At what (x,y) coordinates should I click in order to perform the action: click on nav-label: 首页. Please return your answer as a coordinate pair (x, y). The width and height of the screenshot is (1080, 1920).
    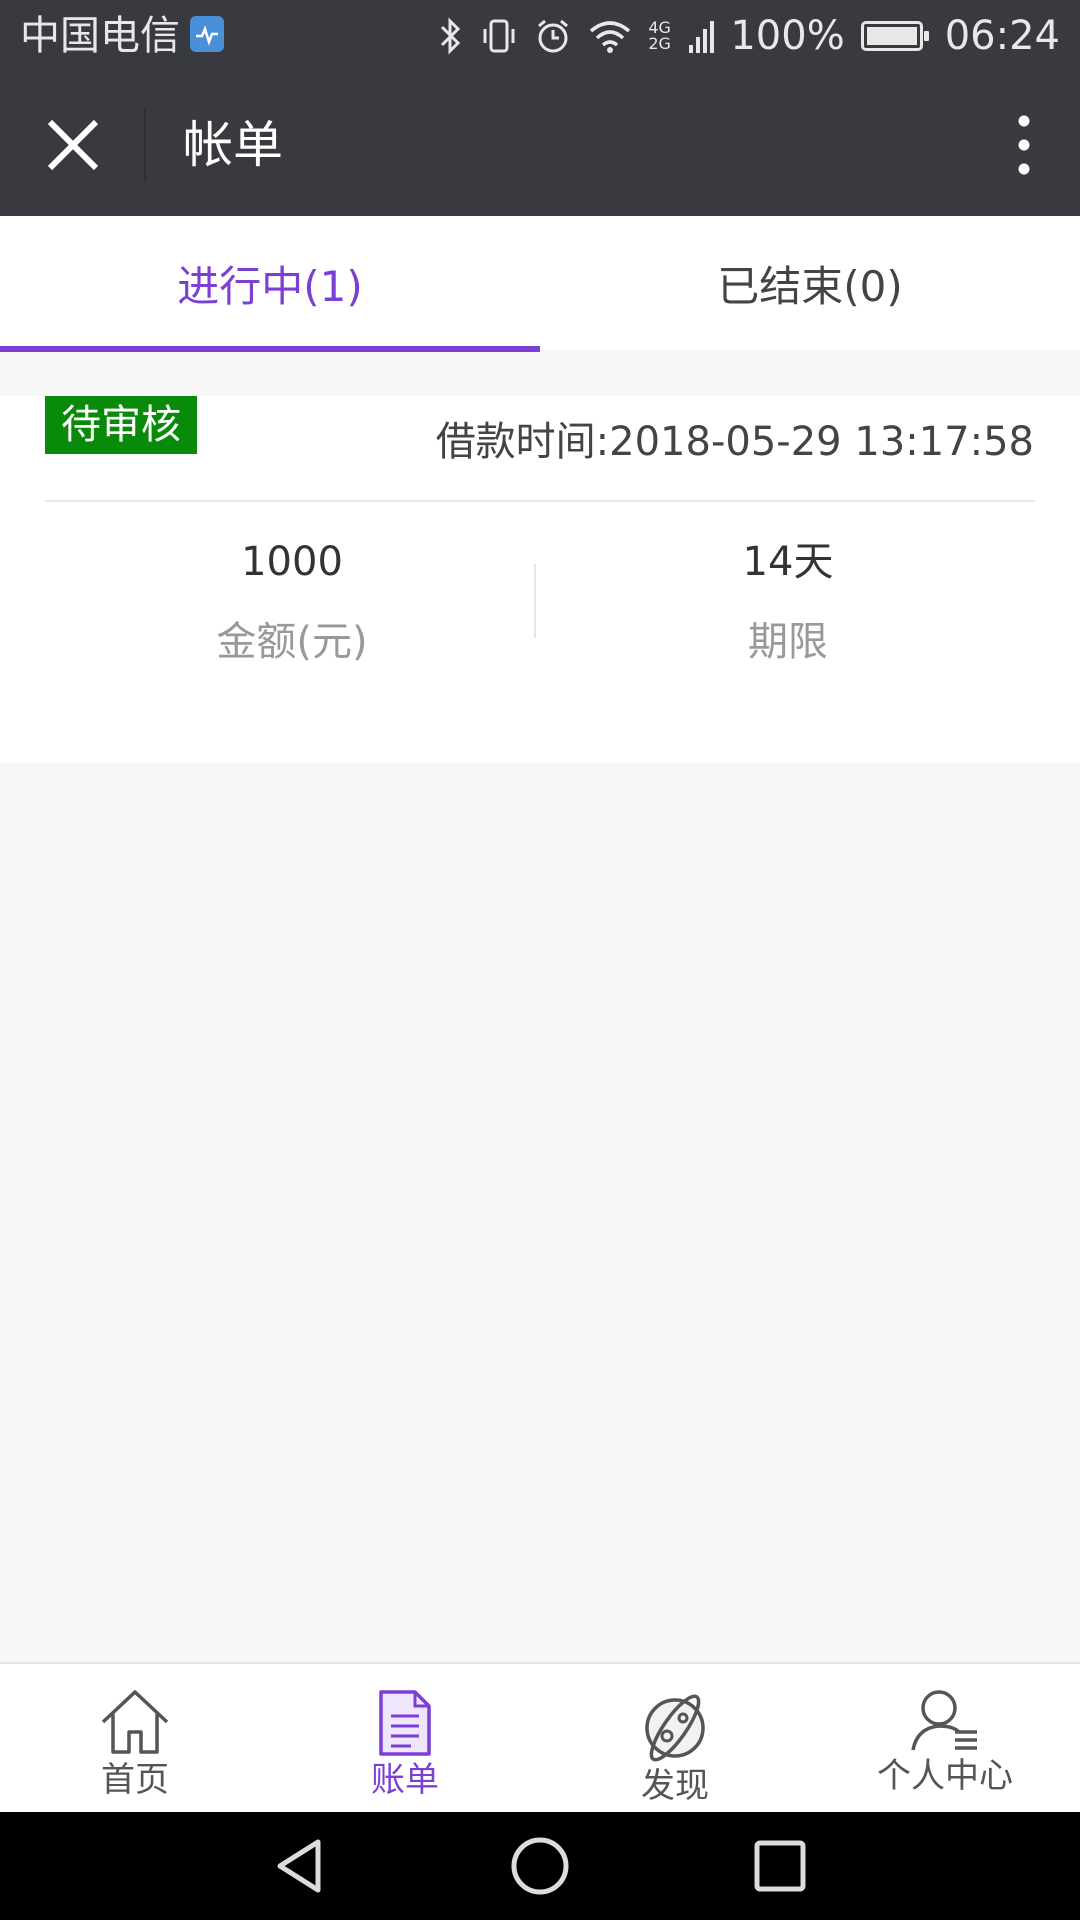
    Looking at the image, I should click on (135, 1780).